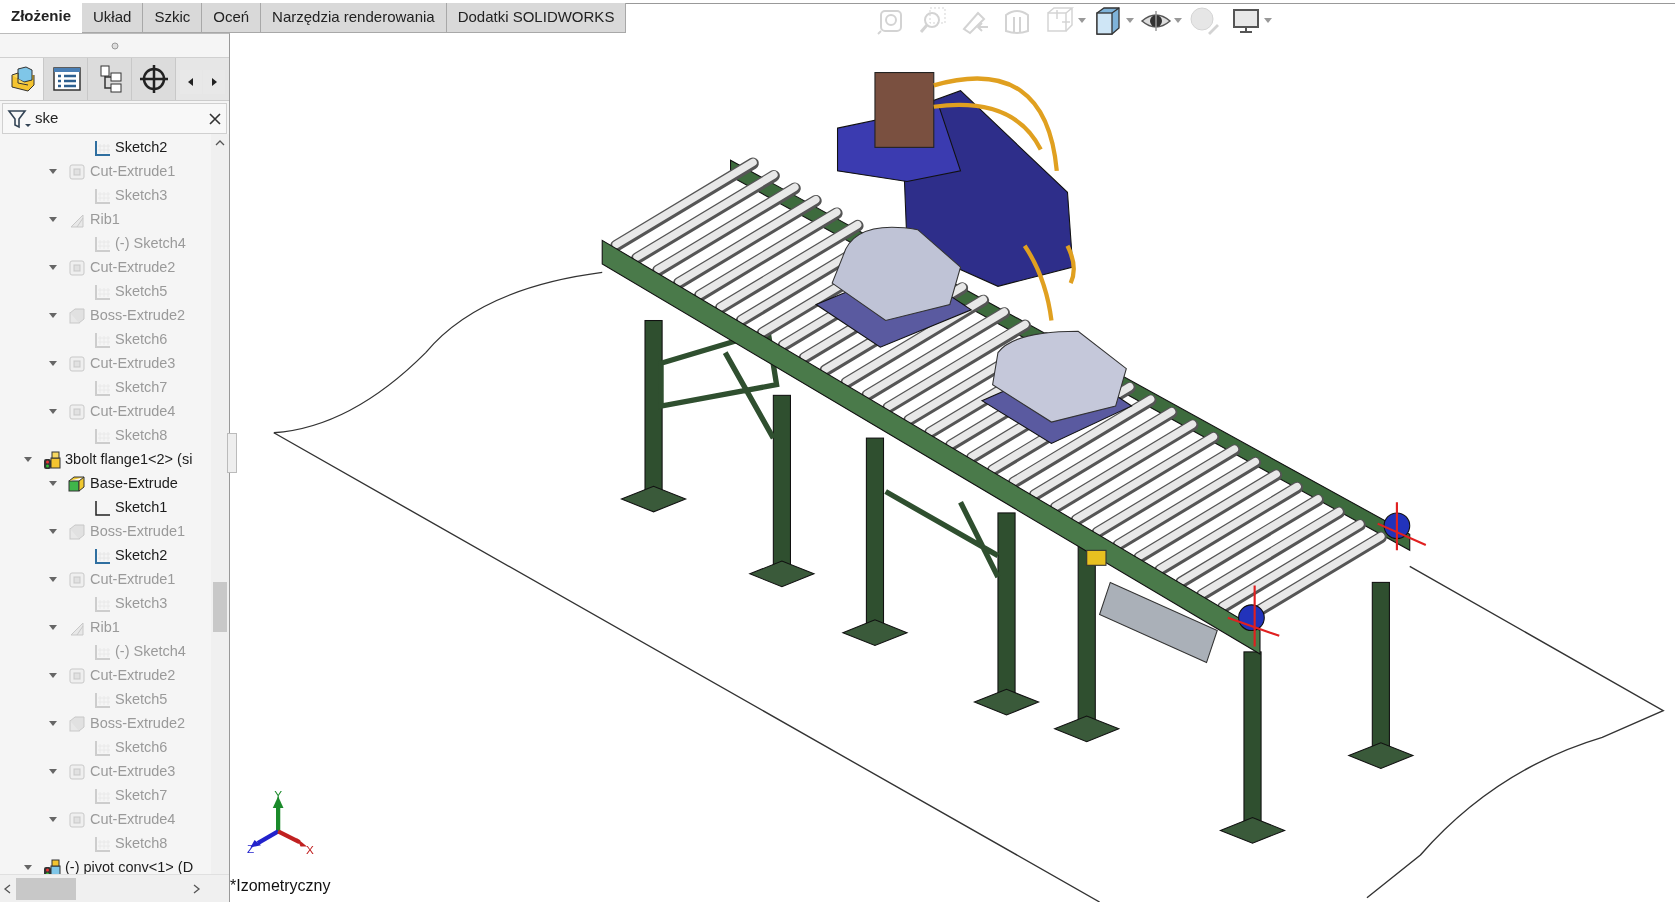 The height and width of the screenshot is (902, 1675). What do you see at coordinates (129, 460) in the screenshot?
I see `tree-item-label: 3bolt flange1<2> (si` at bounding box center [129, 460].